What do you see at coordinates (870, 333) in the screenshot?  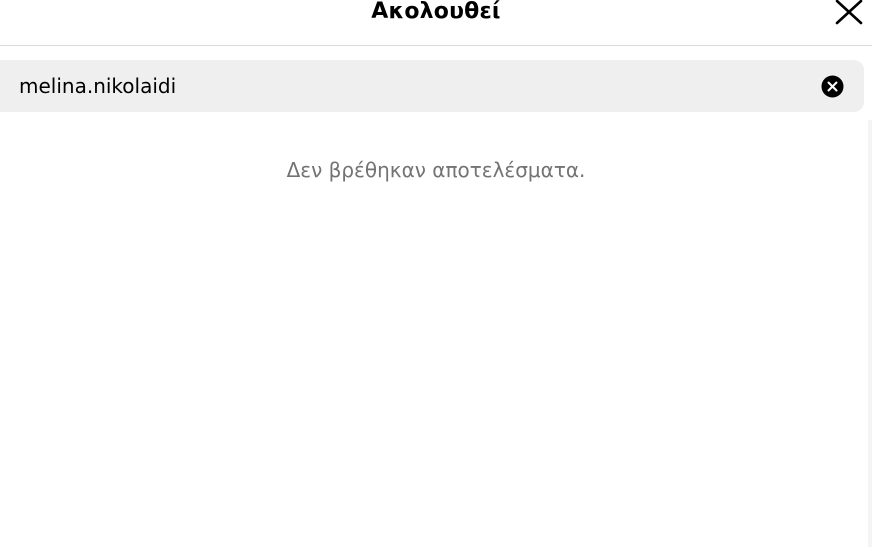 I see `scrollbar-track` at bounding box center [870, 333].